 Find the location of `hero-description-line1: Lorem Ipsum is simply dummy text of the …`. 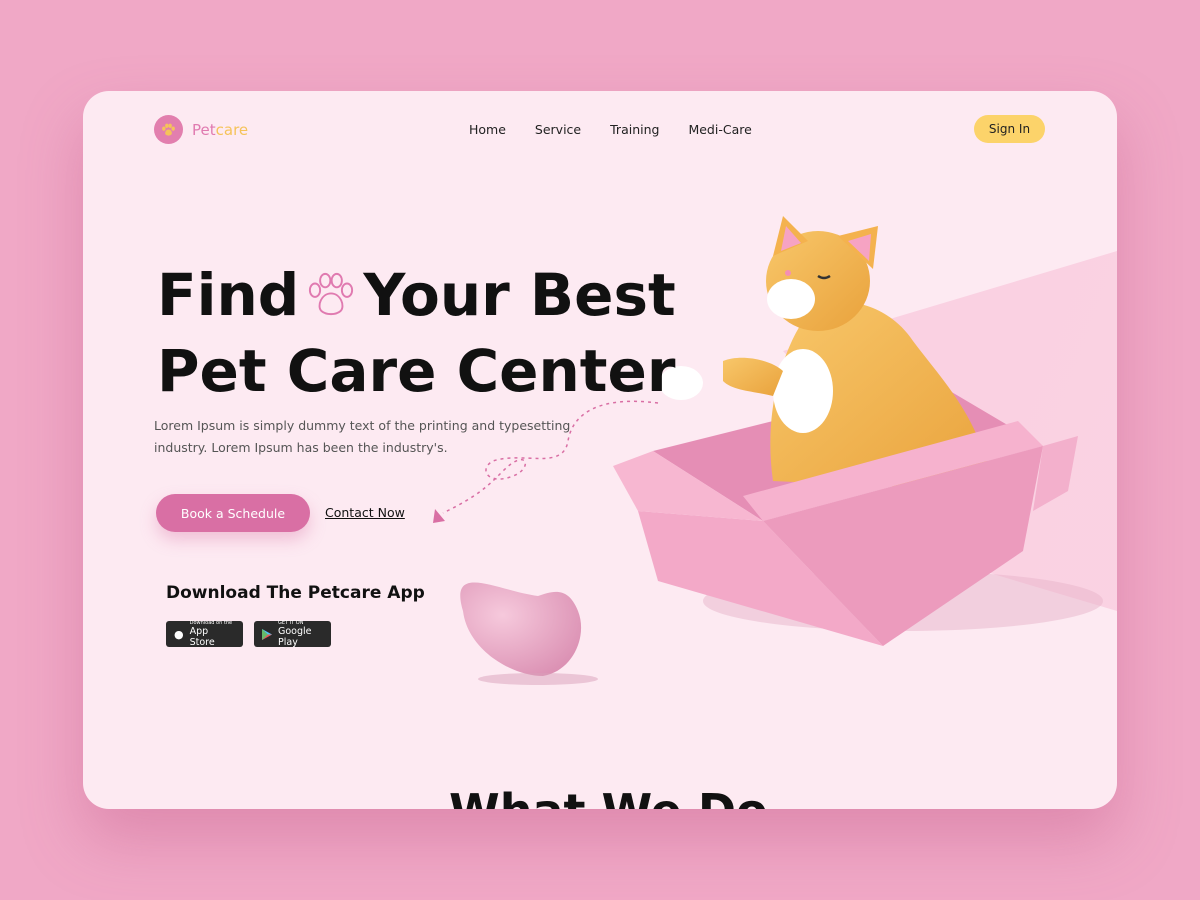

hero-description-line1: Lorem Ipsum is simply dummy text of the … is located at coordinates (362, 425).